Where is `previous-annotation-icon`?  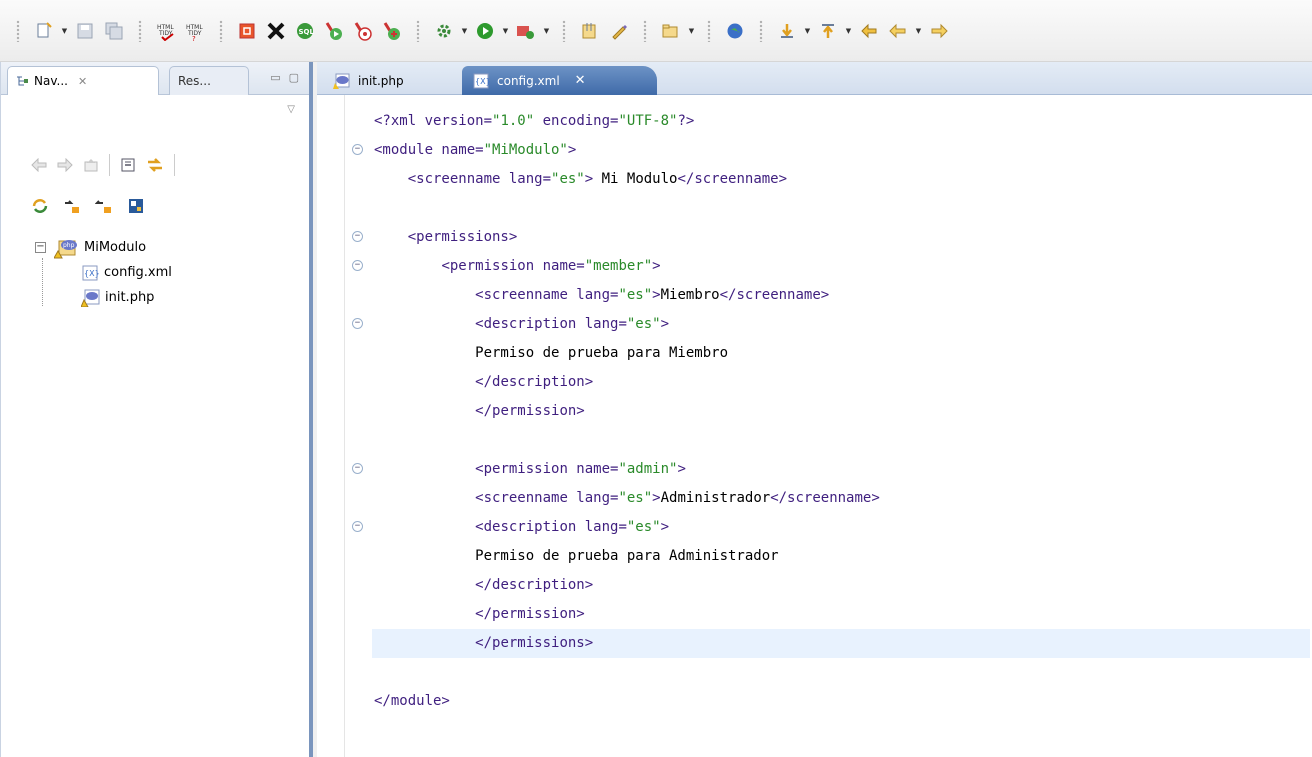
previous-annotation-icon is located at coordinates (828, 31).